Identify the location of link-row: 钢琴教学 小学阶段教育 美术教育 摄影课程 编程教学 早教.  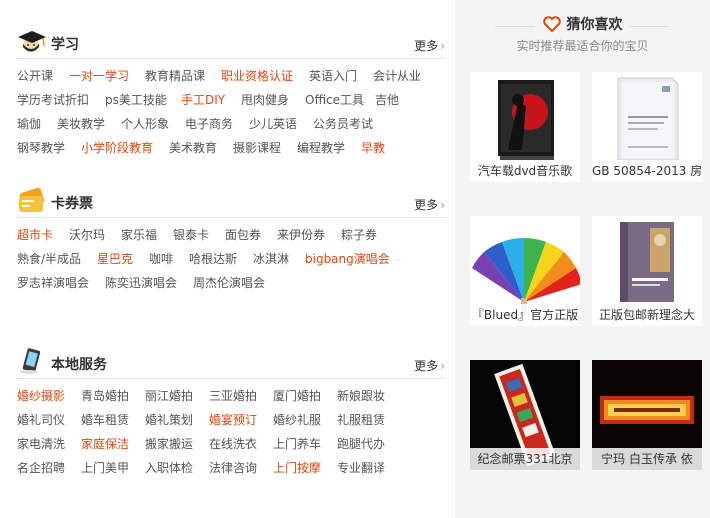
(231, 148).